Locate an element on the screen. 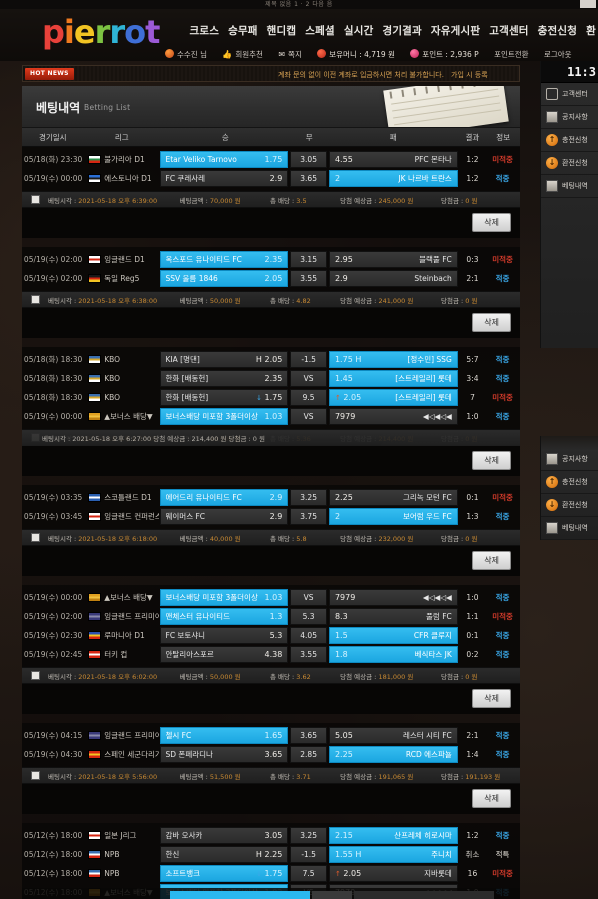  odd-draw-button: 9.5 is located at coordinates (308, 397).